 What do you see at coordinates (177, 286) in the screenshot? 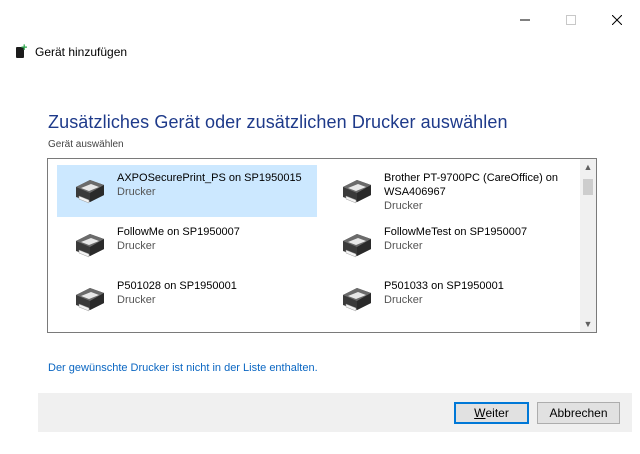
I see `device-name: P501028 on SP1950001` at bounding box center [177, 286].